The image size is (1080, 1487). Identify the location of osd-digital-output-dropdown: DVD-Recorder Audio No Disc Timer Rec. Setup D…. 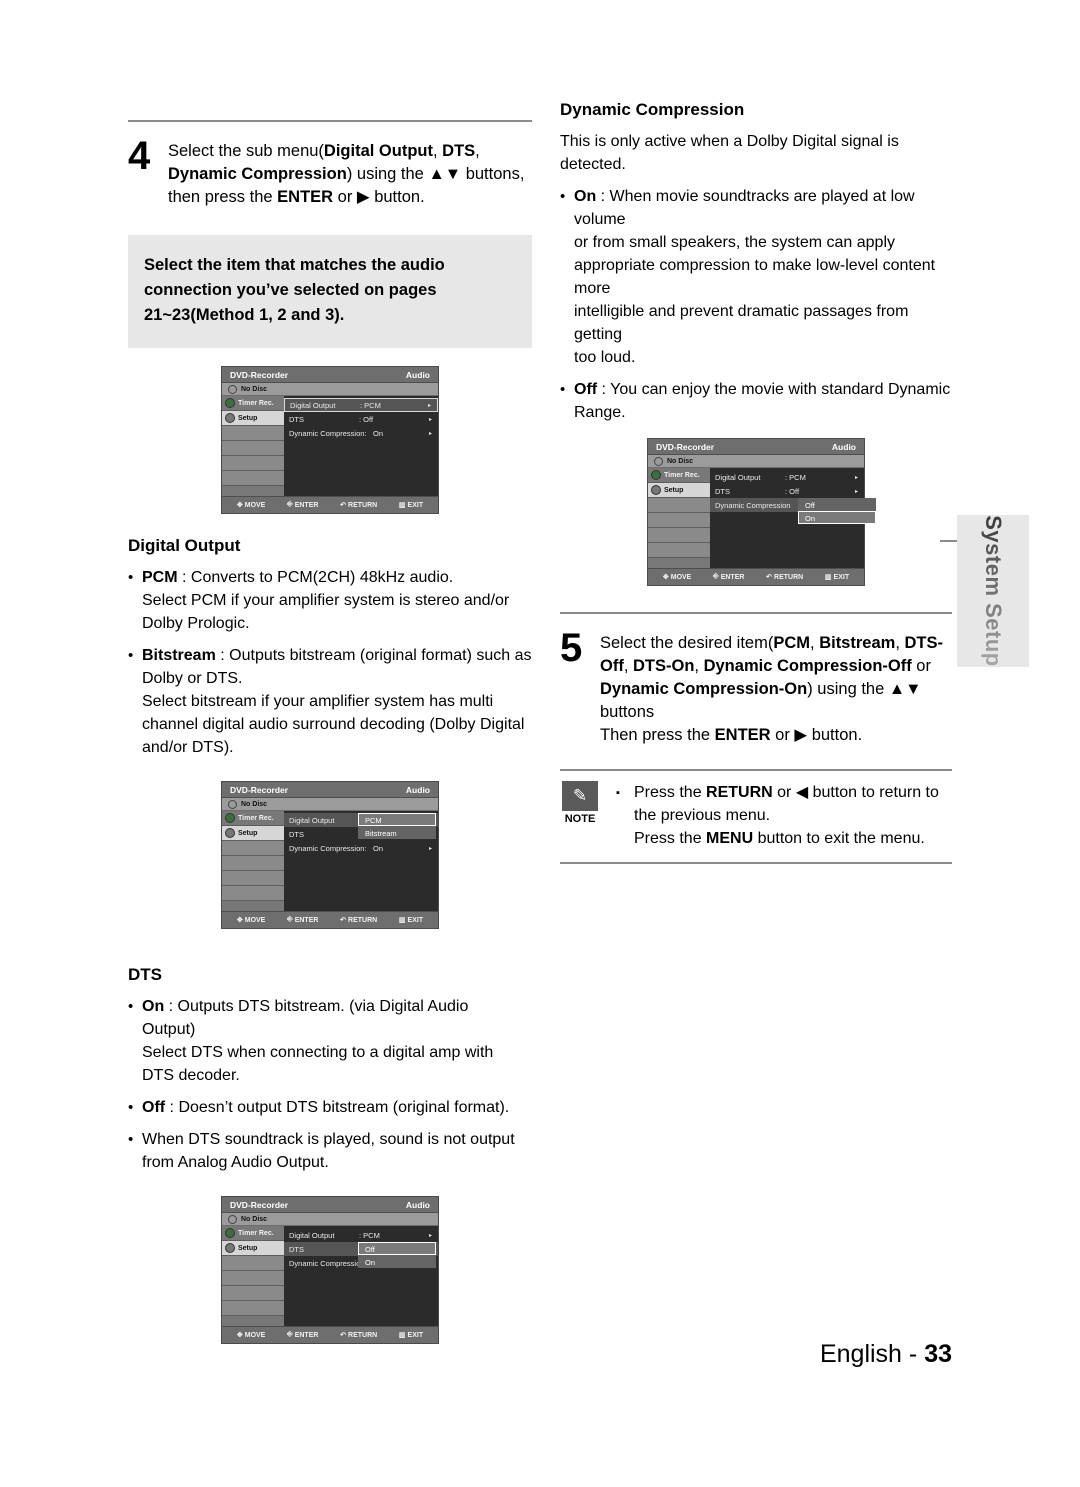
(330, 855).